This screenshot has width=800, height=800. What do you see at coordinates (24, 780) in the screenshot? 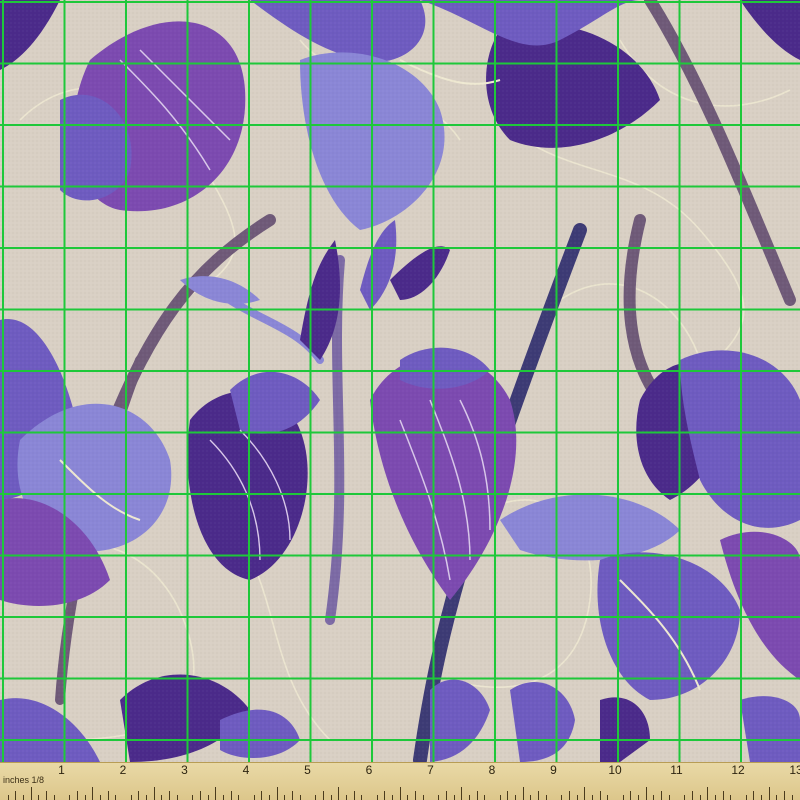
I see `ruler-unit-label: inches 1/8` at bounding box center [24, 780].